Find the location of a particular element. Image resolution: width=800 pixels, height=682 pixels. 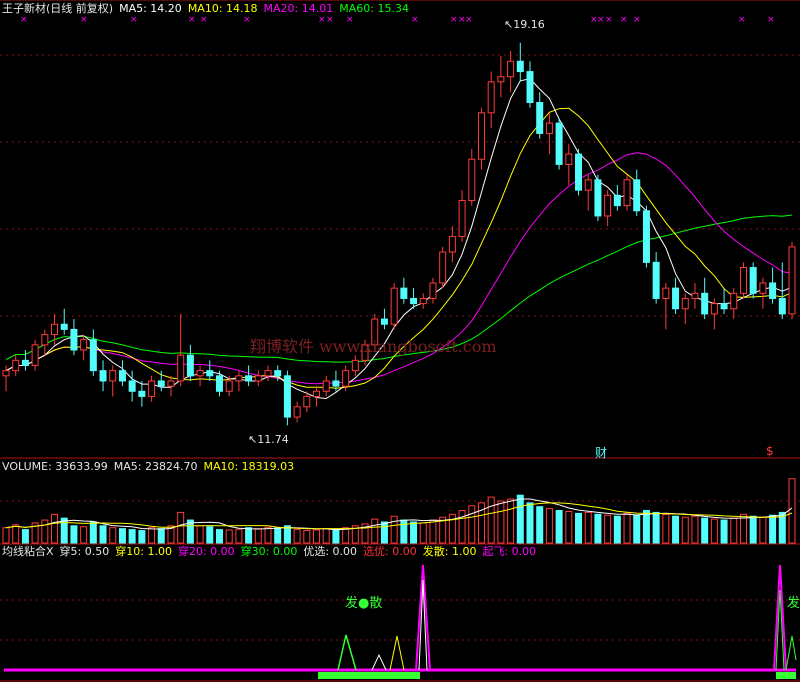

volume-header-item: MA5: 23824.70 is located at coordinates (155, 466).